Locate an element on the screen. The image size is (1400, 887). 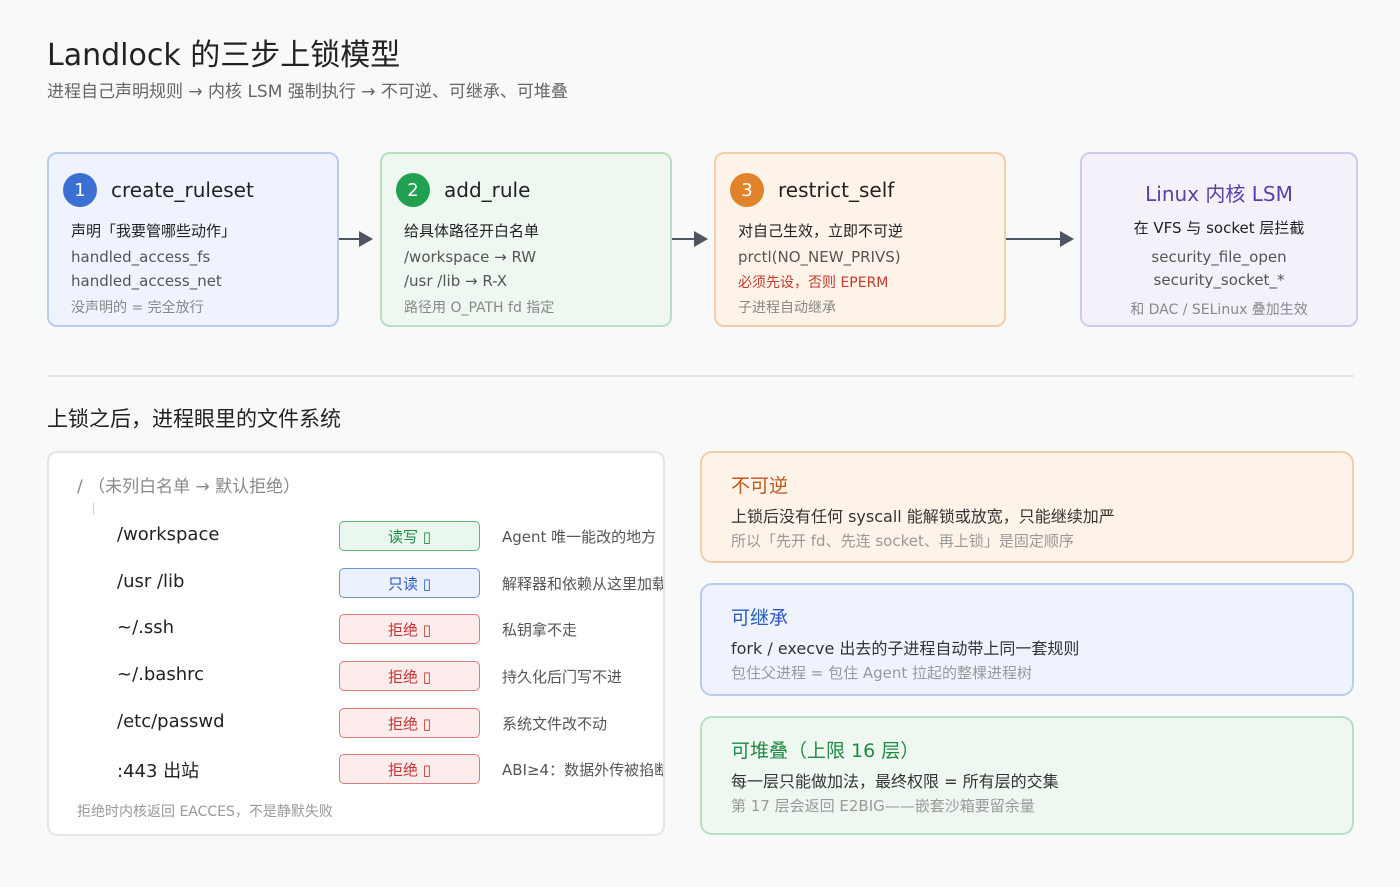
access-badge-rw: 读写 ▯ is located at coordinates (409, 536).